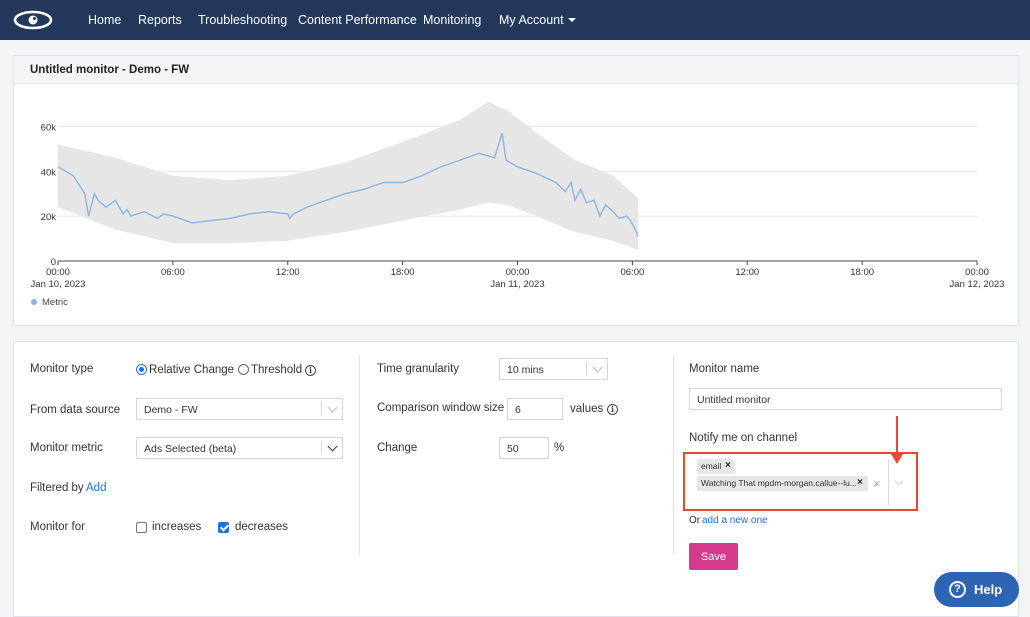 This screenshot has height=617, width=1030. I want to click on time-granularity-select: 10 mins, so click(553, 369).